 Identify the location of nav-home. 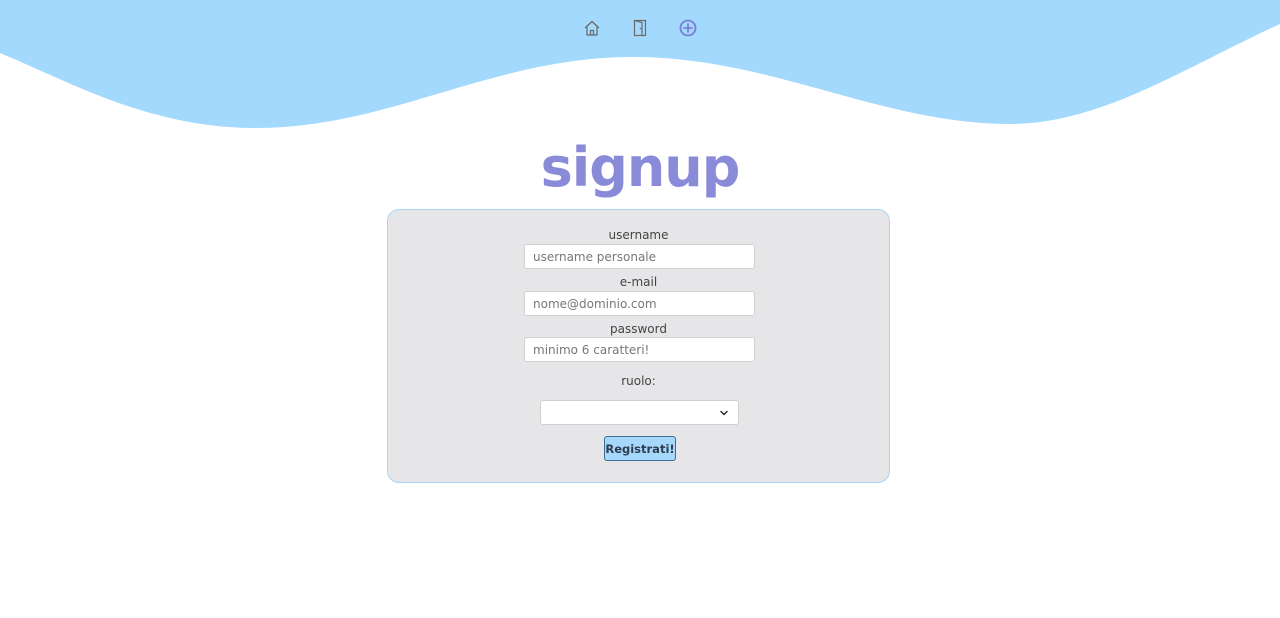
(592, 28).